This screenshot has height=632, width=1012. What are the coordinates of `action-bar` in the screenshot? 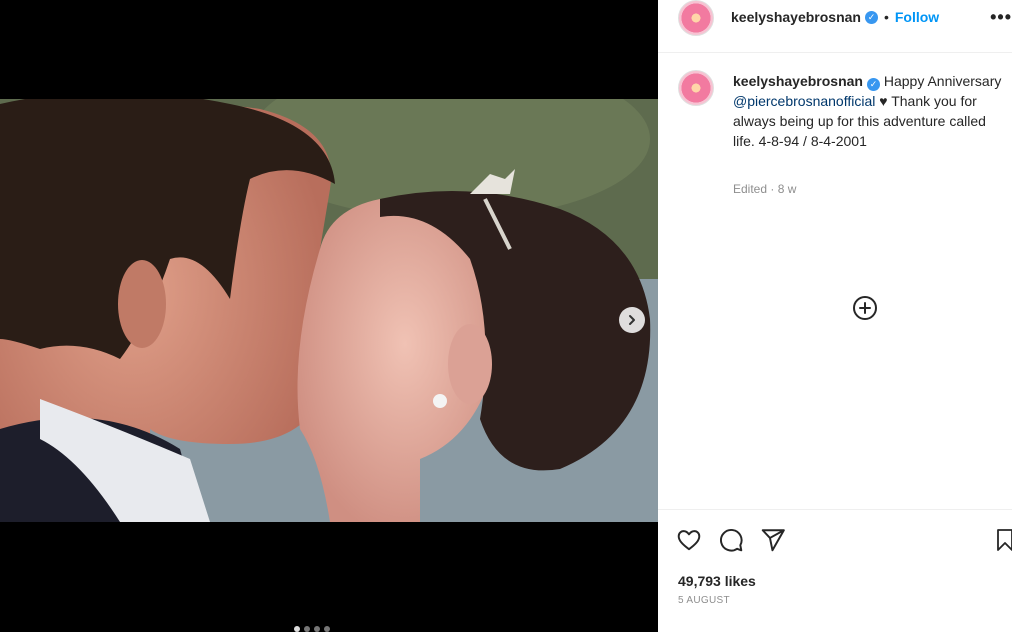 It's located at (731, 540).